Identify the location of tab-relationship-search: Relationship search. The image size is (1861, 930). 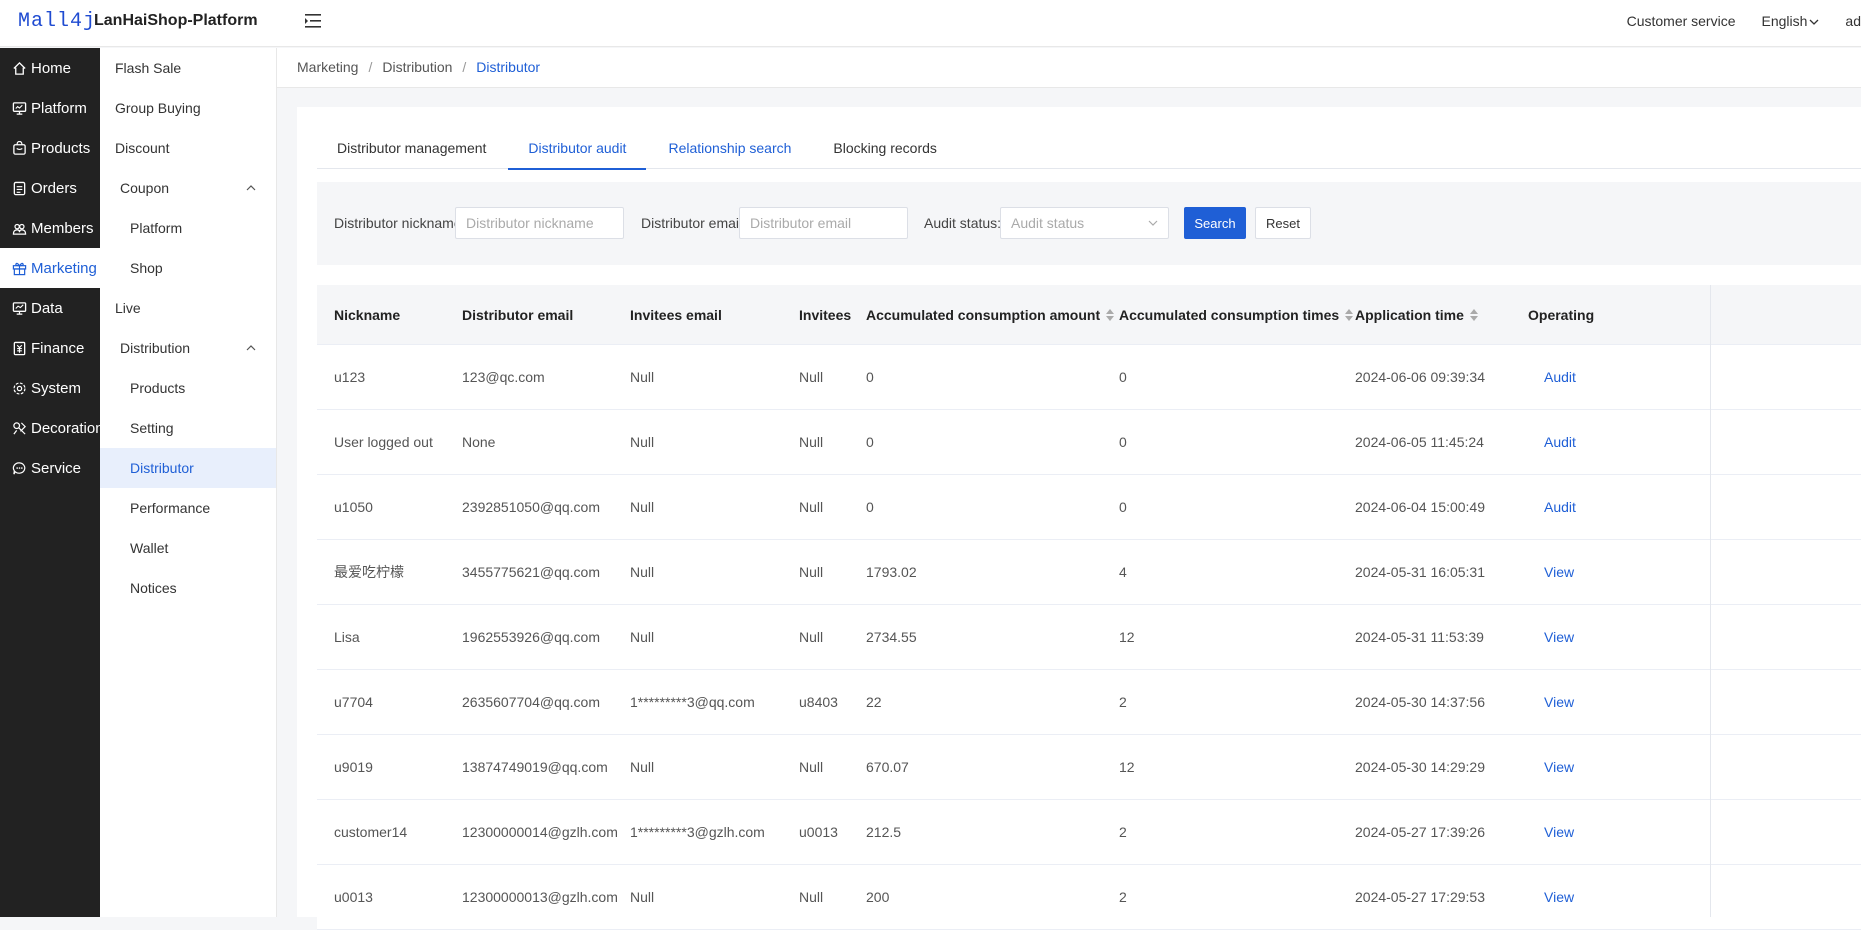
(729, 148).